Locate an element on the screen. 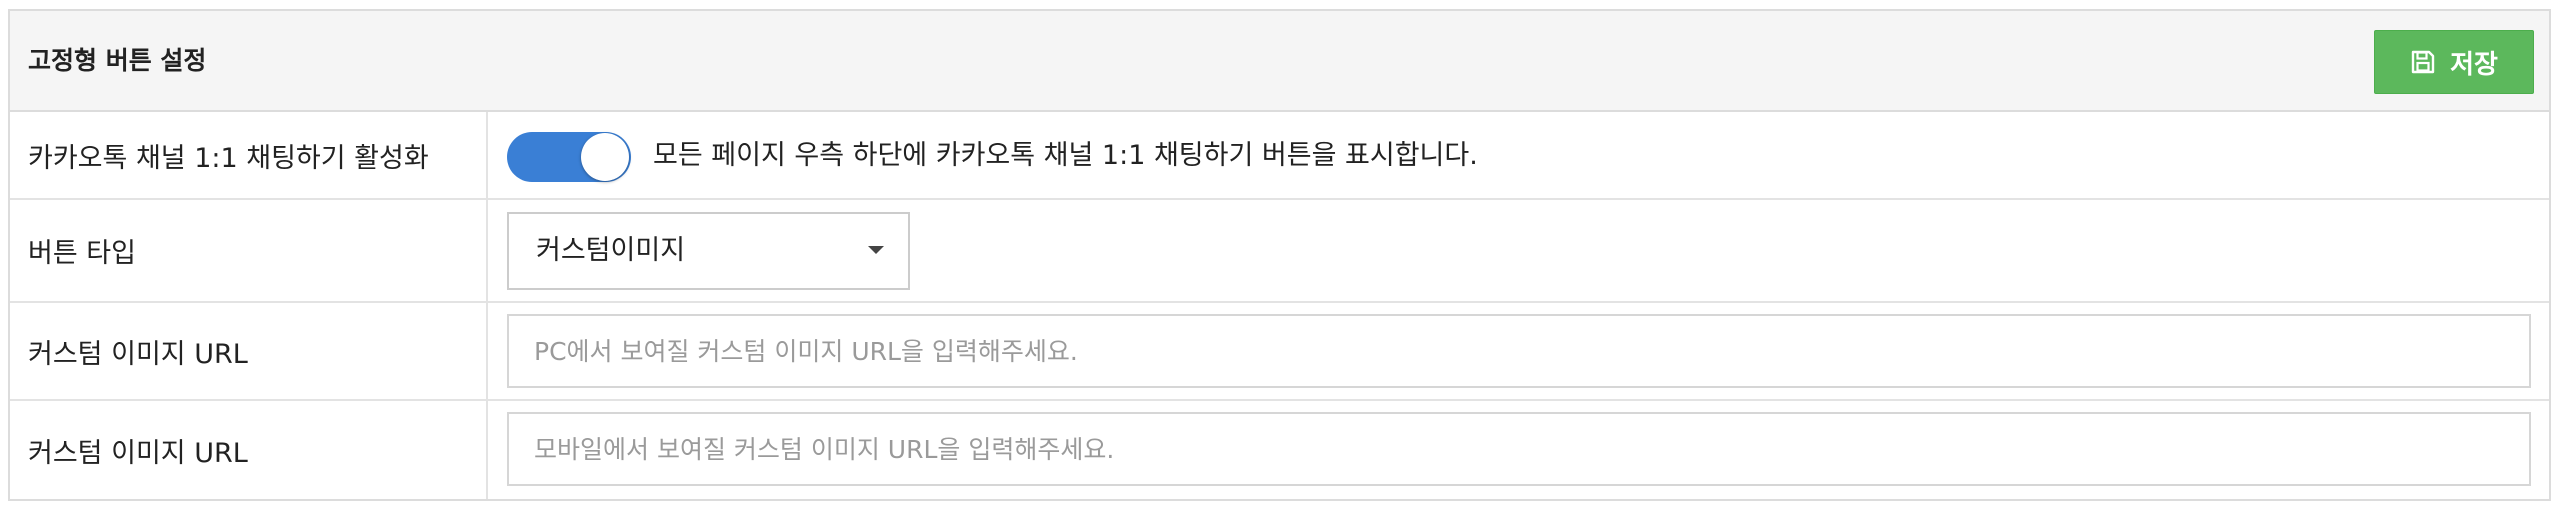 This screenshot has width=2560, height=509. toggle-knob is located at coordinates (605, 157).